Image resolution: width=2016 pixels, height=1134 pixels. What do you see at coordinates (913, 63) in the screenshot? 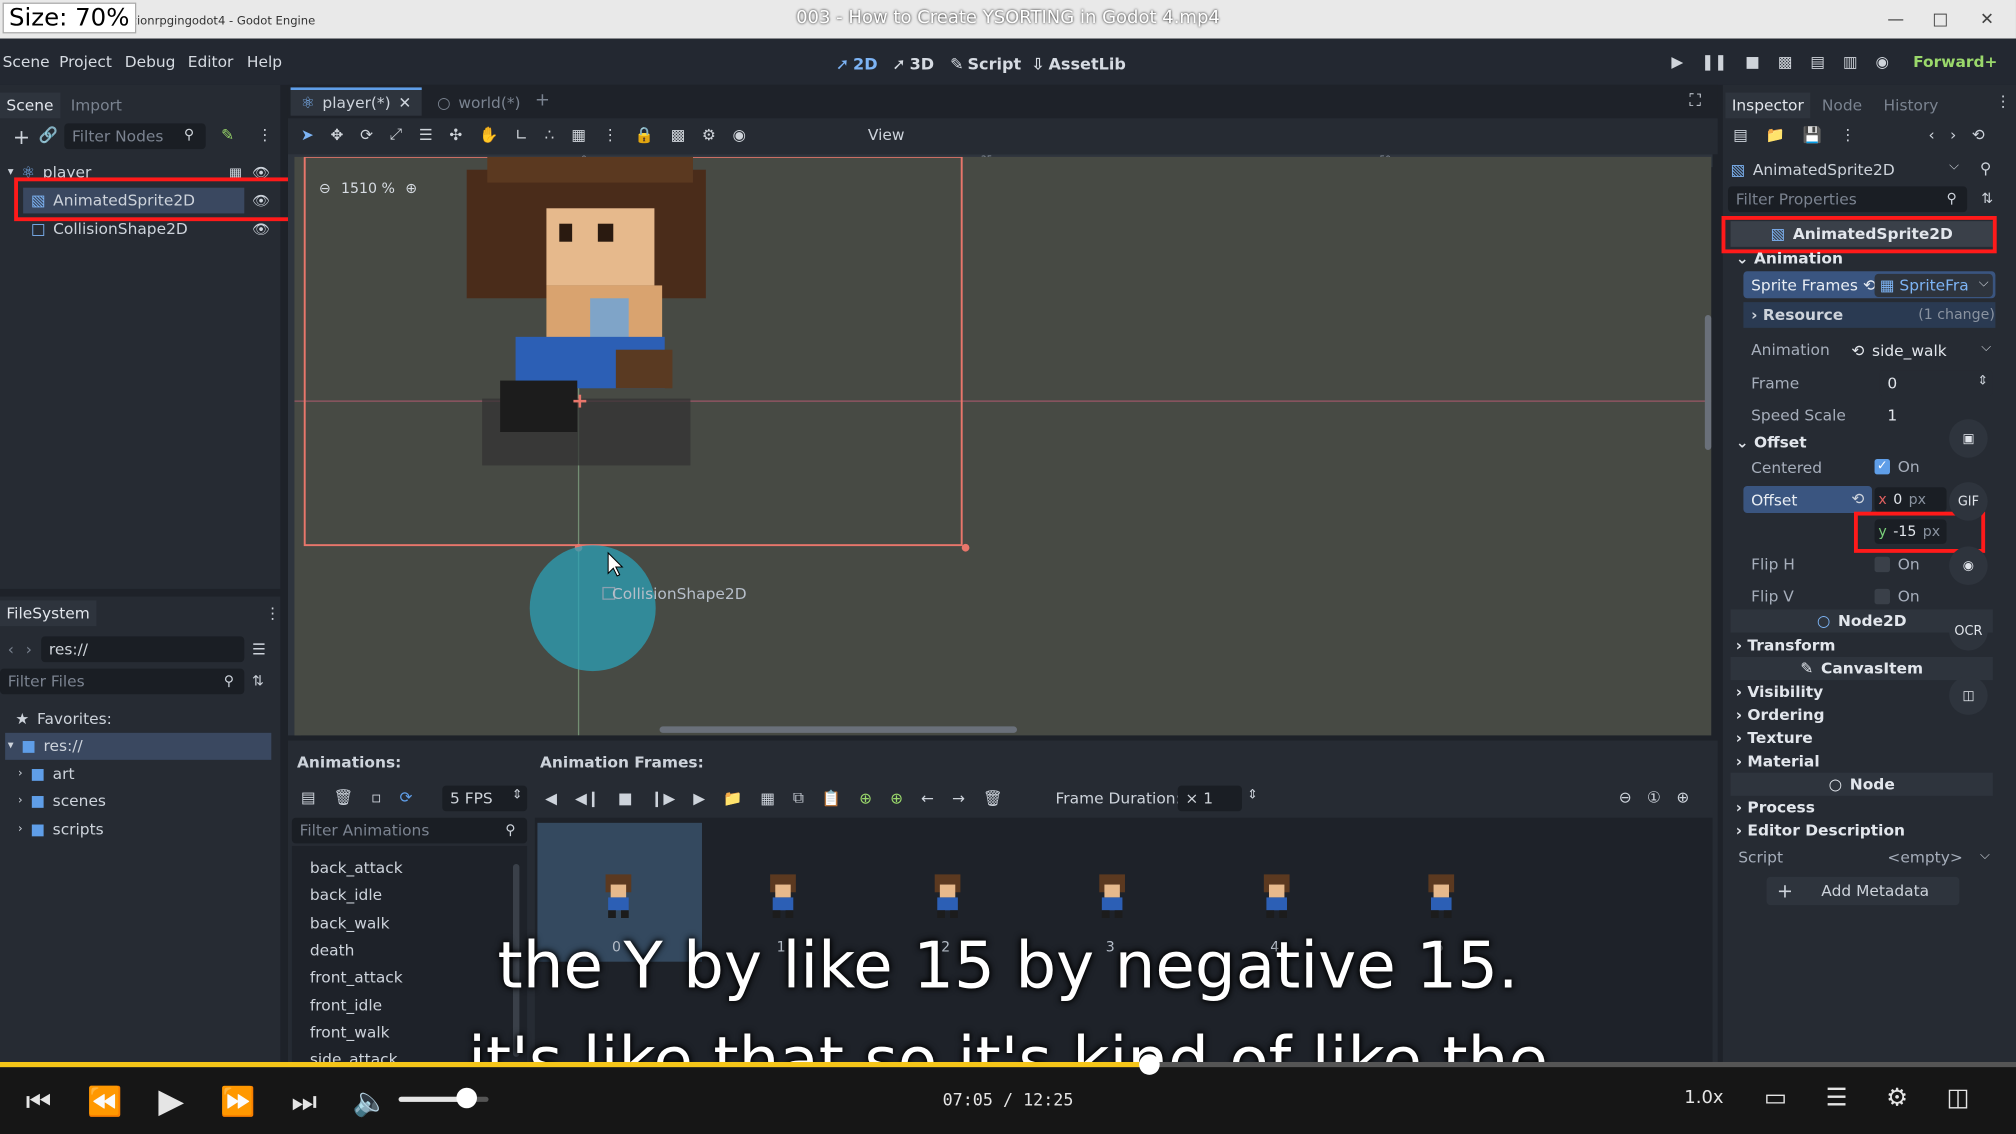
I see `mode-3d-button: ➚ 3D` at bounding box center [913, 63].